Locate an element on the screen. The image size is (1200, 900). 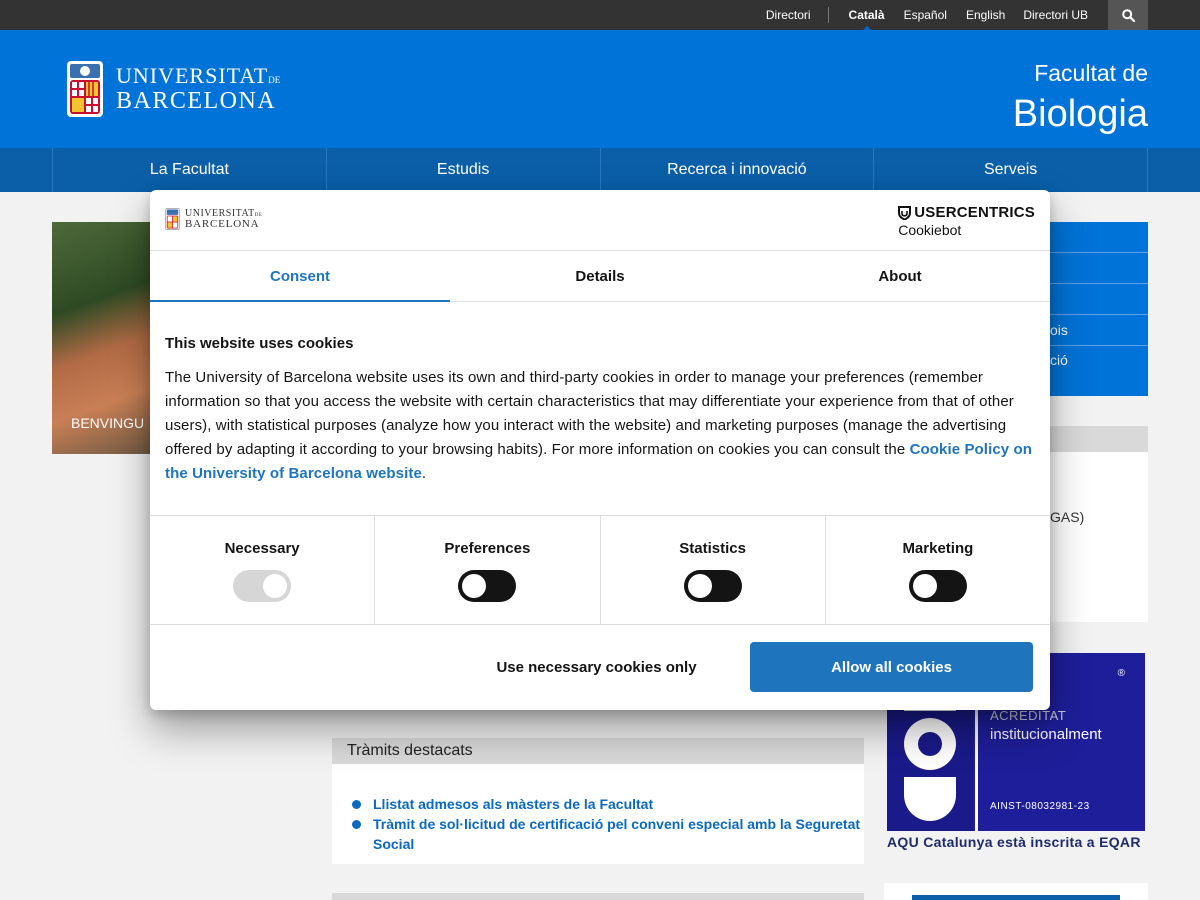
link-directori: Directori is located at coordinates (788, 15).